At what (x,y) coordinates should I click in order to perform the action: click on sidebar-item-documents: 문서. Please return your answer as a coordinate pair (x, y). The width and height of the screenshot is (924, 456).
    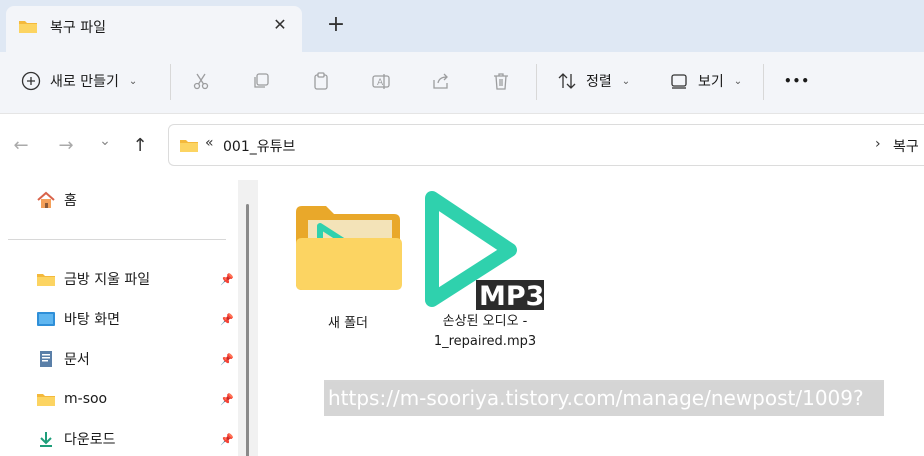
    Looking at the image, I should click on (63, 359).